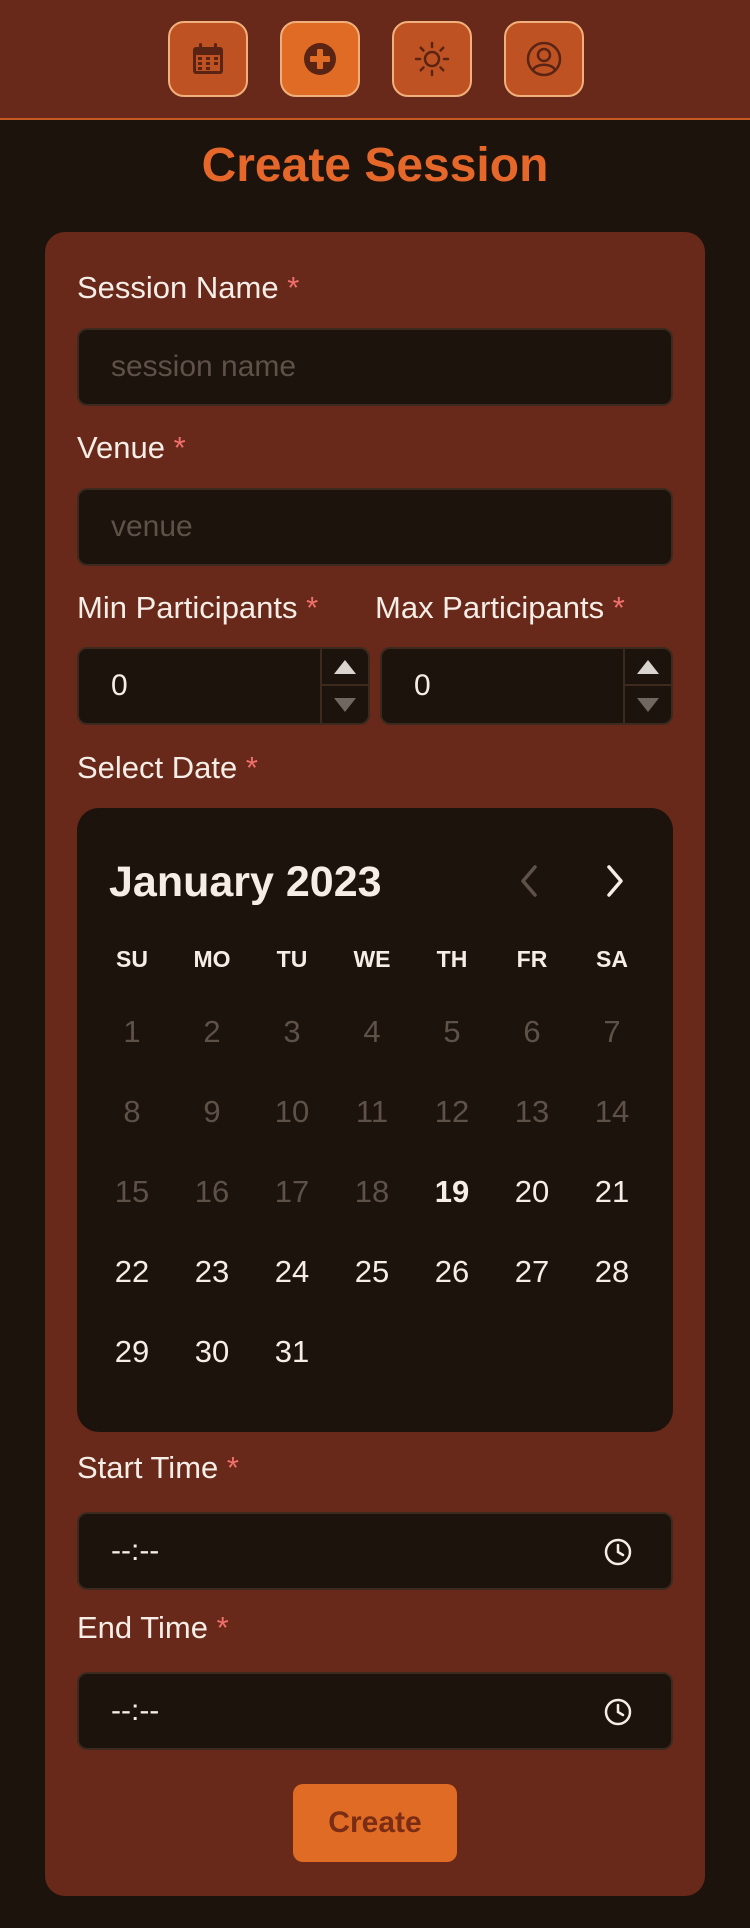  I want to click on calendar-day: 17, so click(292, 1191).